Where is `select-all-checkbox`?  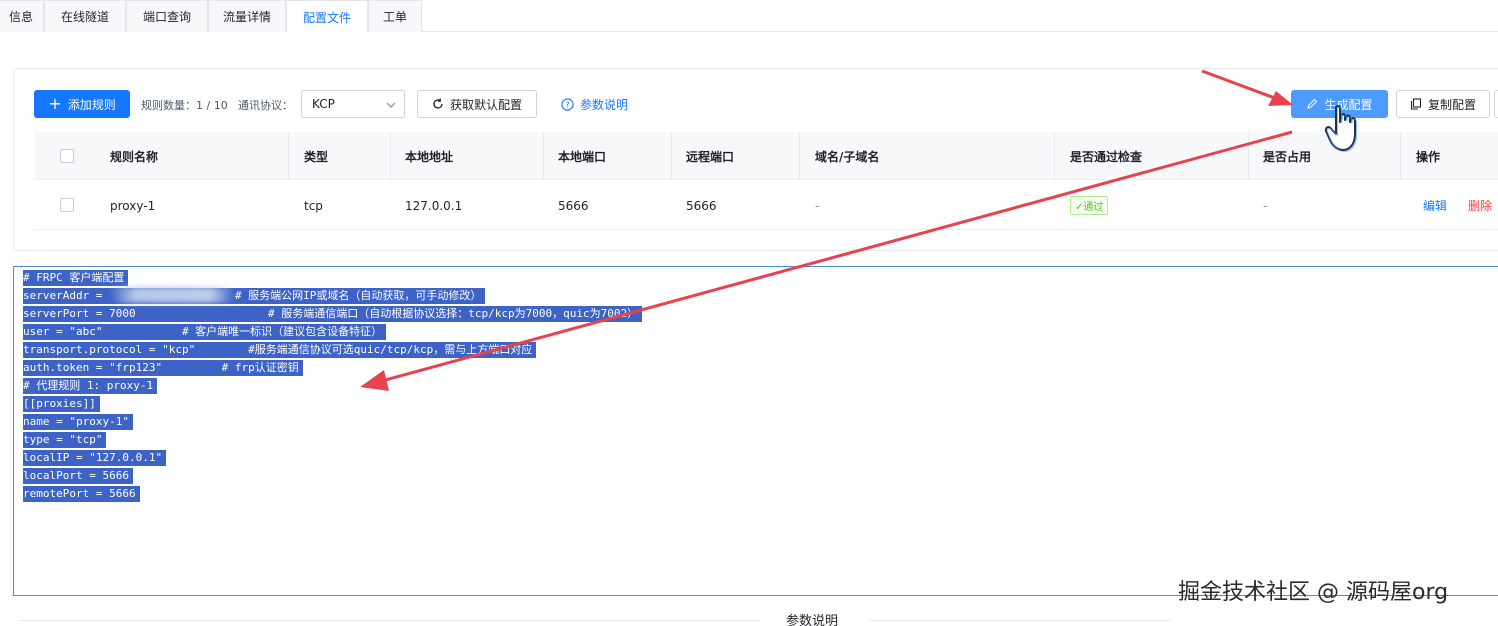
select-all-checkbox is located at coordinates (67, 156).